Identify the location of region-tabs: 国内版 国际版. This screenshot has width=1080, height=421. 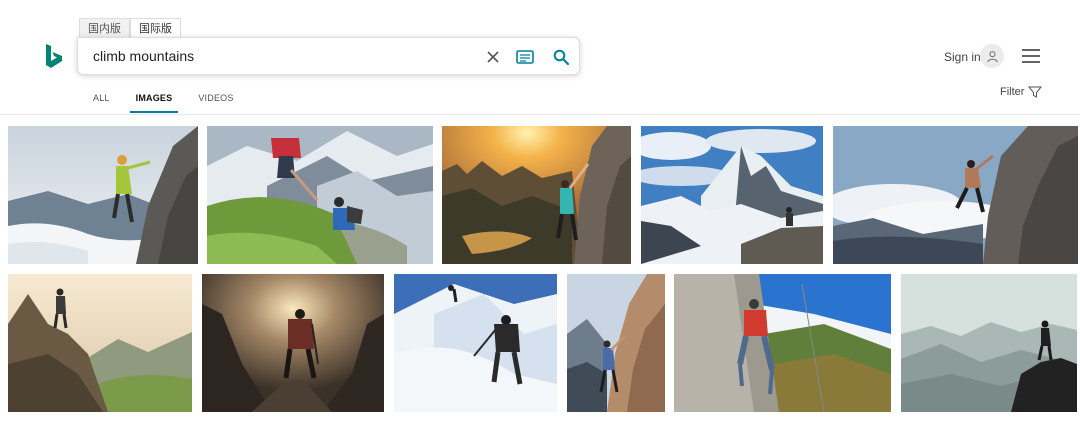
(130, 28).